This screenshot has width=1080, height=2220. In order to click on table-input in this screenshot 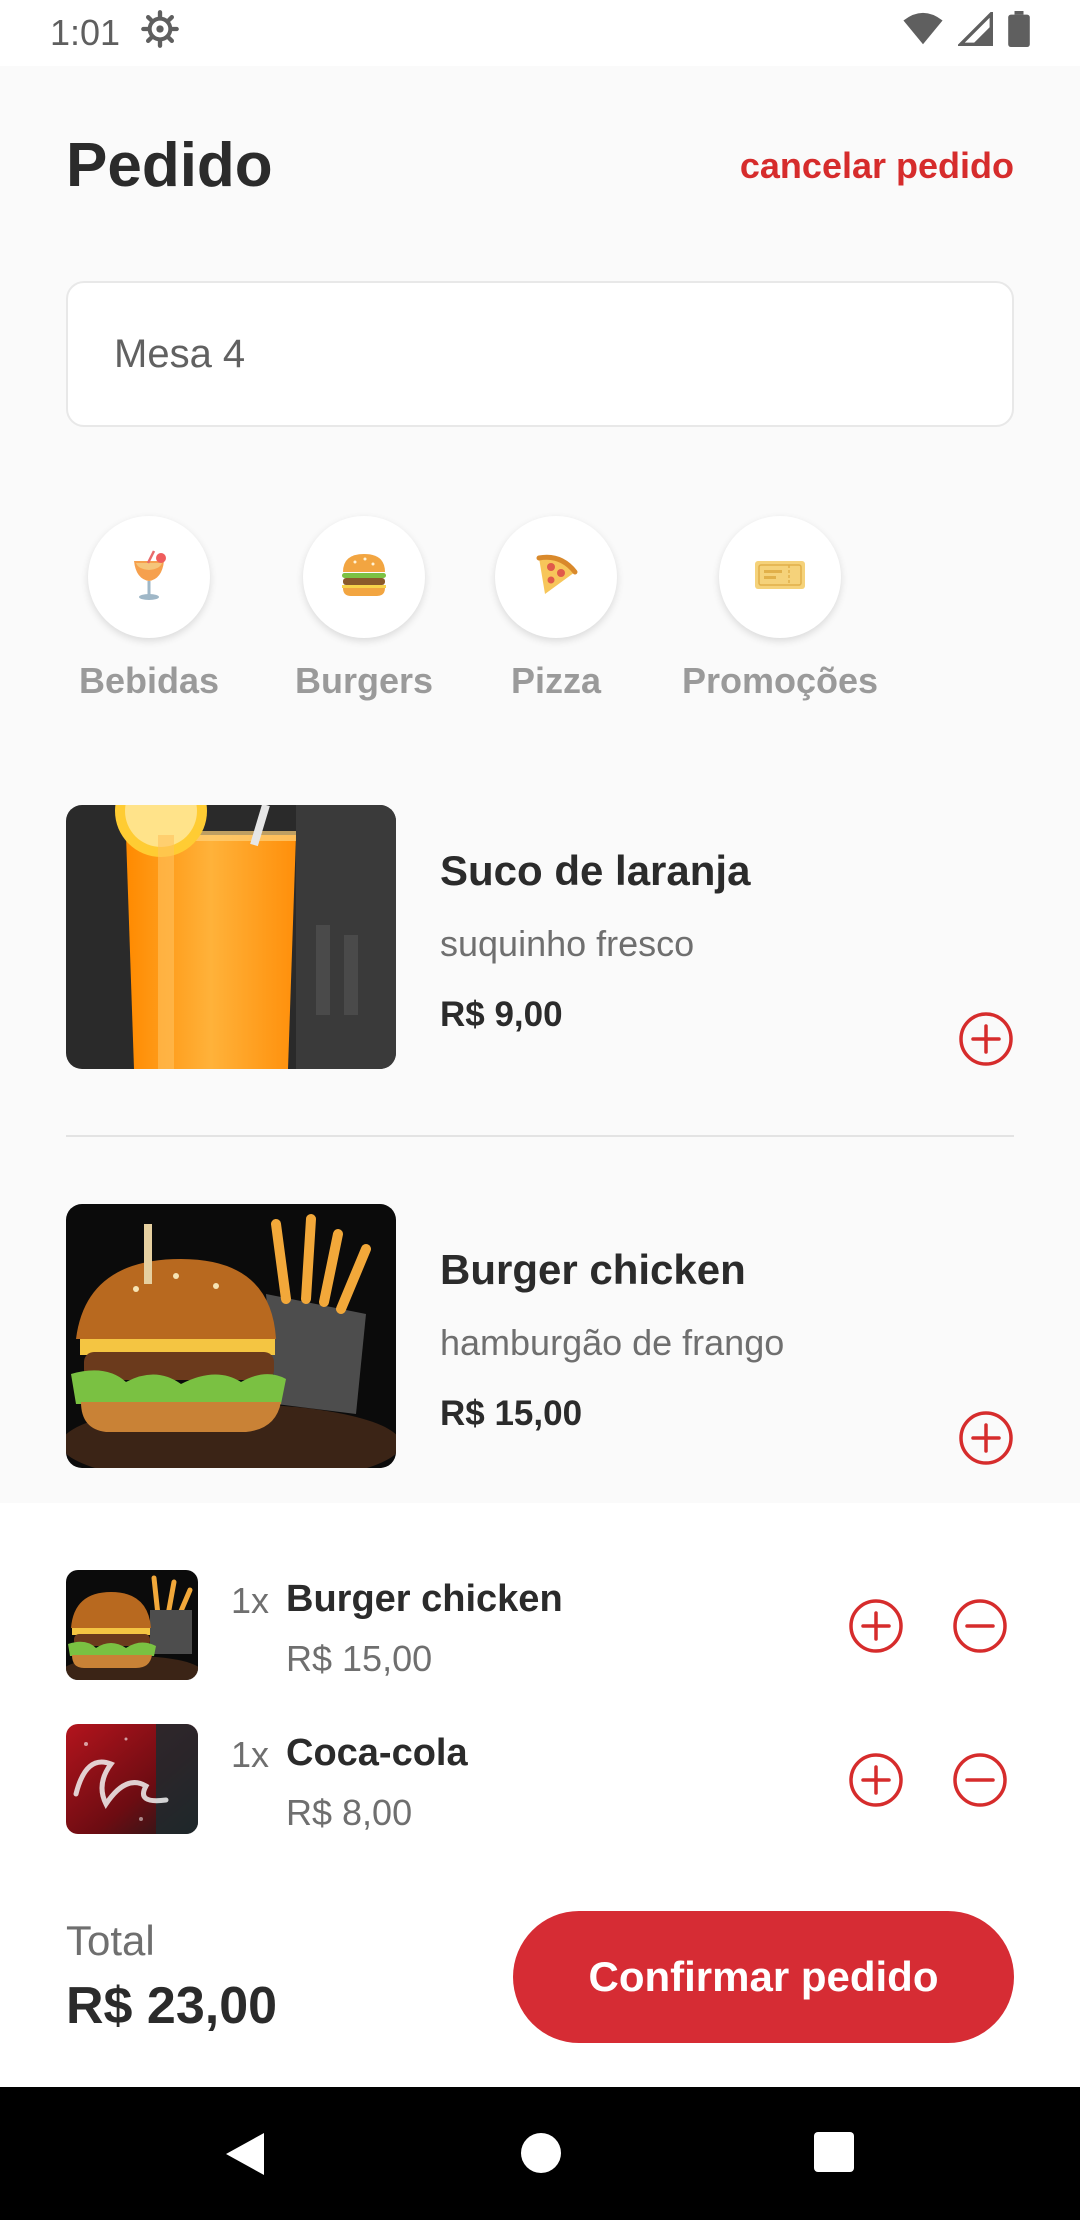, I will do `click(540, 354)`.